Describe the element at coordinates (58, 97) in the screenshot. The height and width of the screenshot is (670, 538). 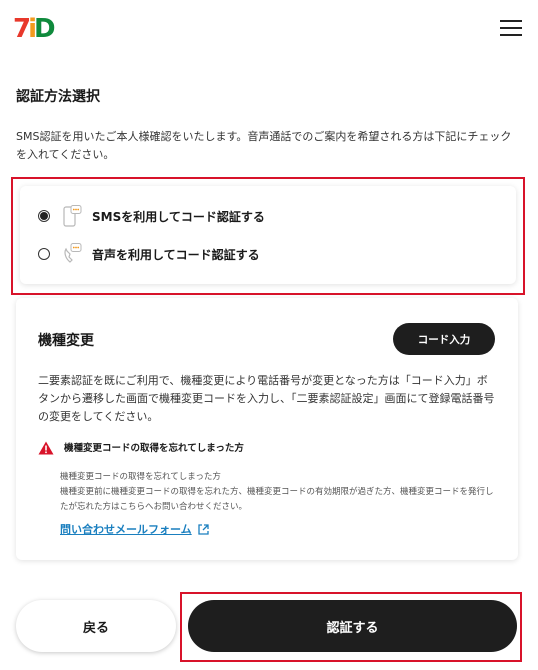
I see `page-title: 認証方法選択` at that location.